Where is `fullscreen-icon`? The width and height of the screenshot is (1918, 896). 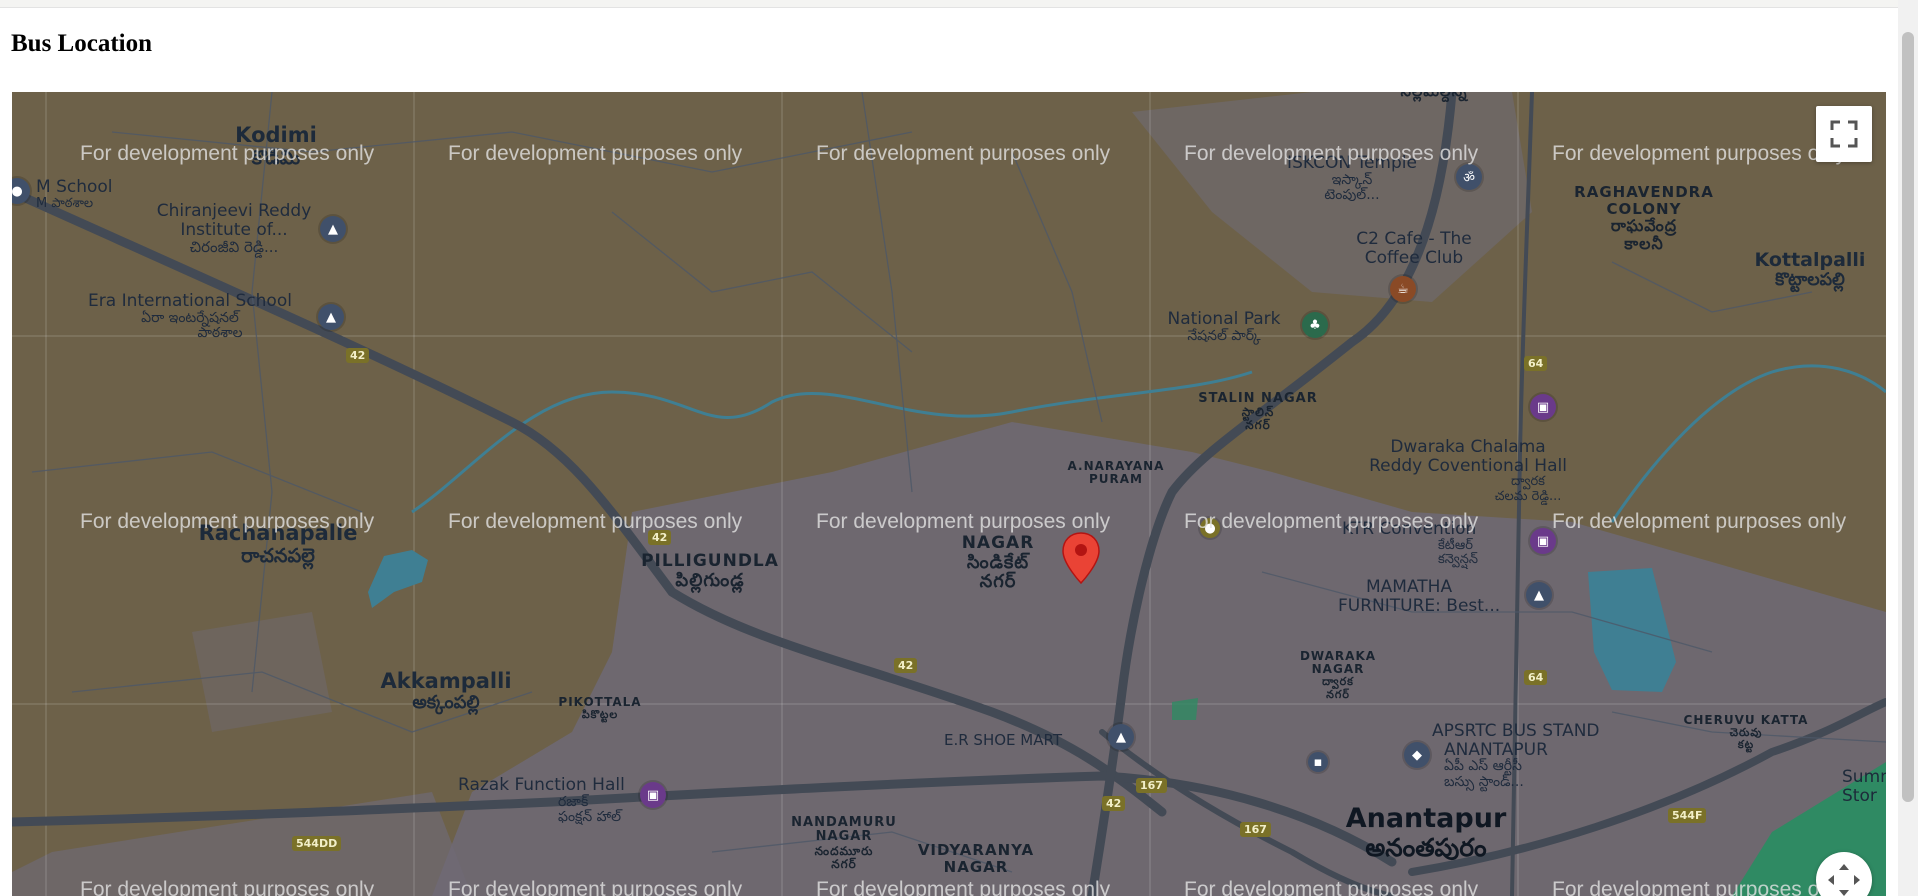
fullscreen-icon is located at coordinates (1844, 134).